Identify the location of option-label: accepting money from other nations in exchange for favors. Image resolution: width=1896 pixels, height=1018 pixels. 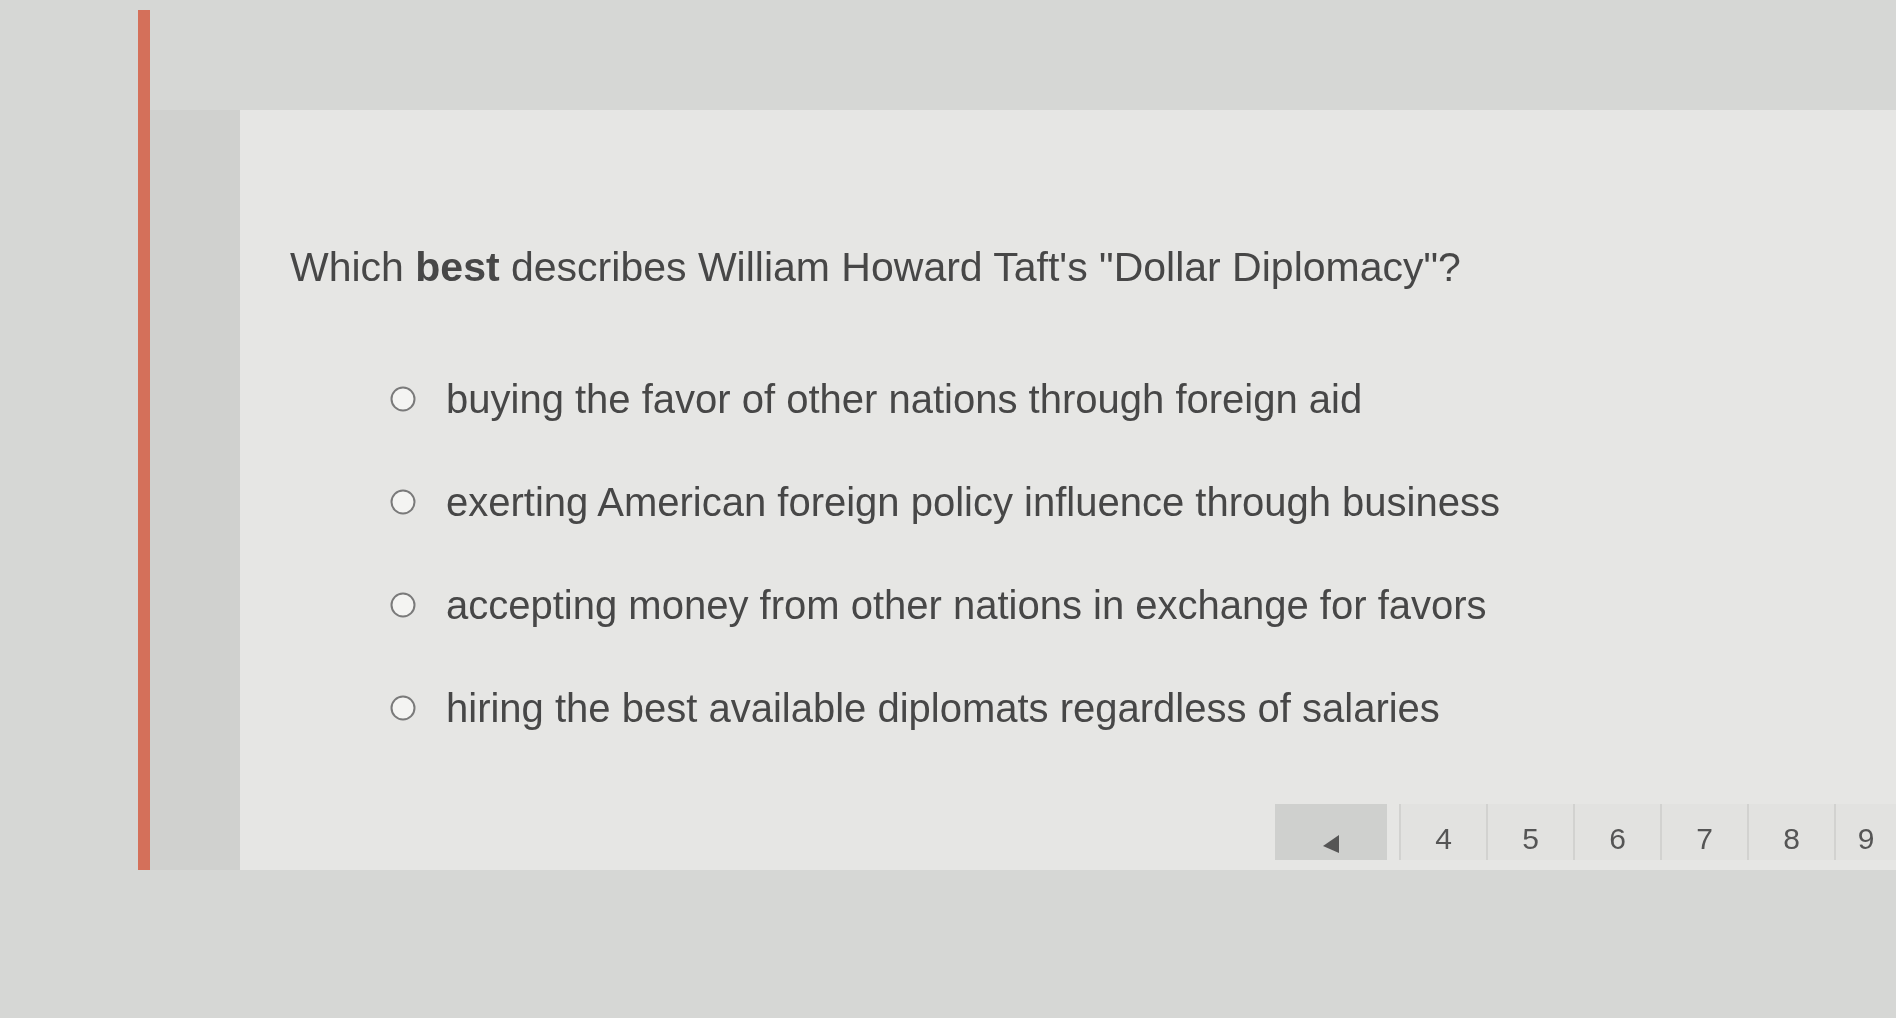
(966, 605).